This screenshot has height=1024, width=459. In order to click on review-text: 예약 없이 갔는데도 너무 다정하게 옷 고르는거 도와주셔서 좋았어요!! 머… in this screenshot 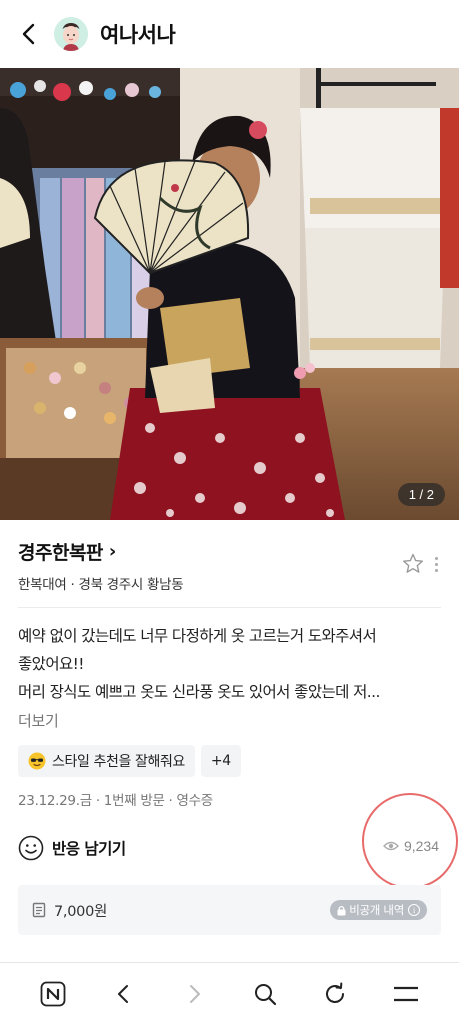, I will do `click(230, 664)`.